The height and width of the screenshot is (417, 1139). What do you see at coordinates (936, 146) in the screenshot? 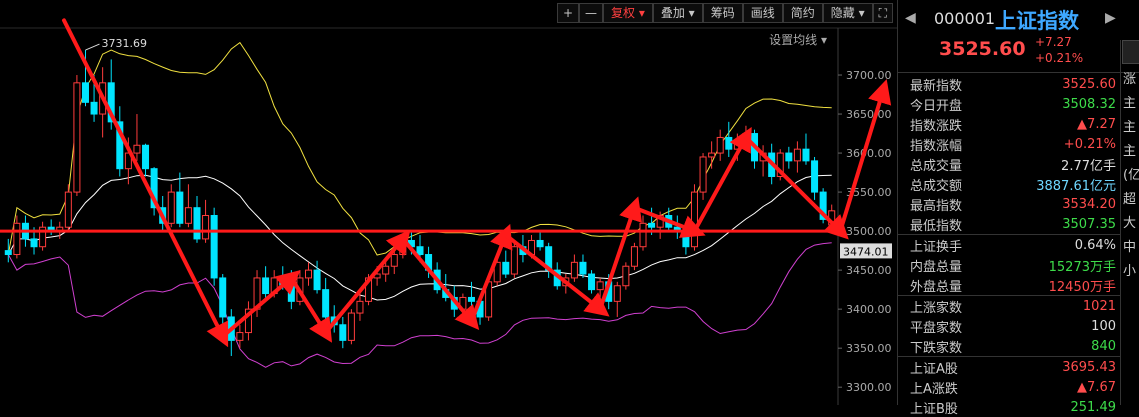
I see `quote-row-label: 指数涨幅` at bounding box center [936, 146].